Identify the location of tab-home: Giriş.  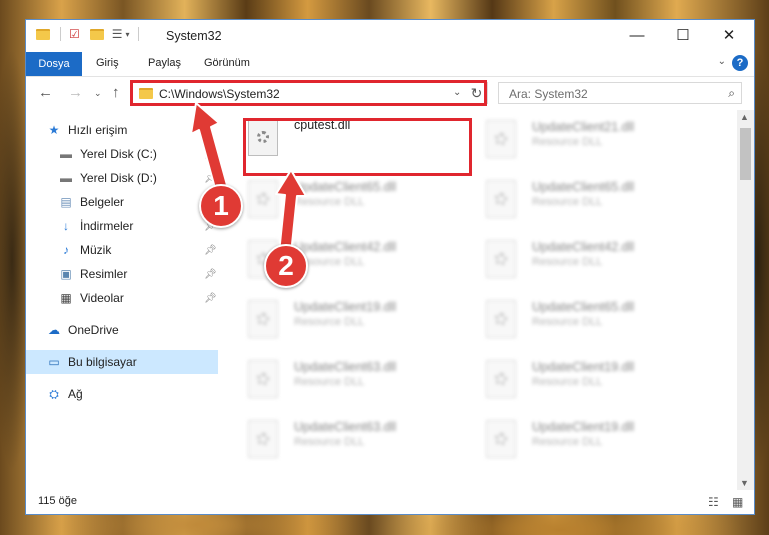
(107, 63).